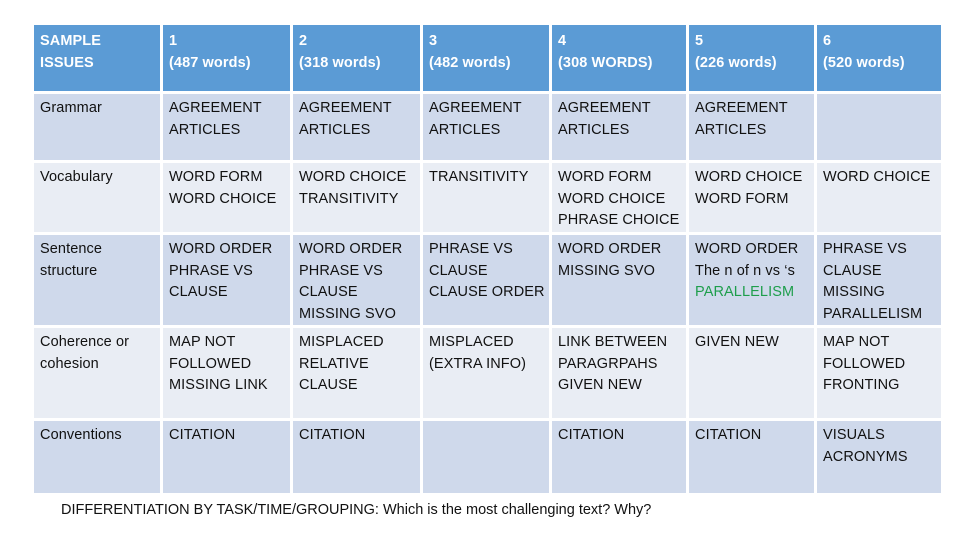 Image resolution: width=960 pixels, height=540 pixels. What do you see at coordinates (69, 270) in the screenshot?
I see `cell-line: structure` at bounding box center [69, 270].